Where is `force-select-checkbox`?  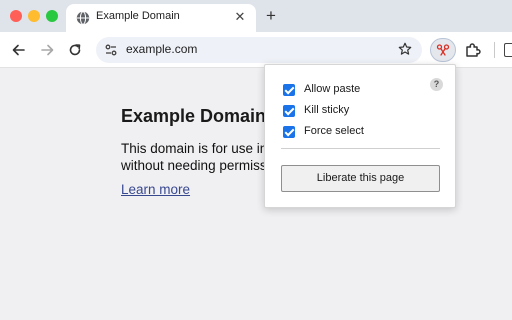 force-select-checkbox is located at coordinates (289, 132).